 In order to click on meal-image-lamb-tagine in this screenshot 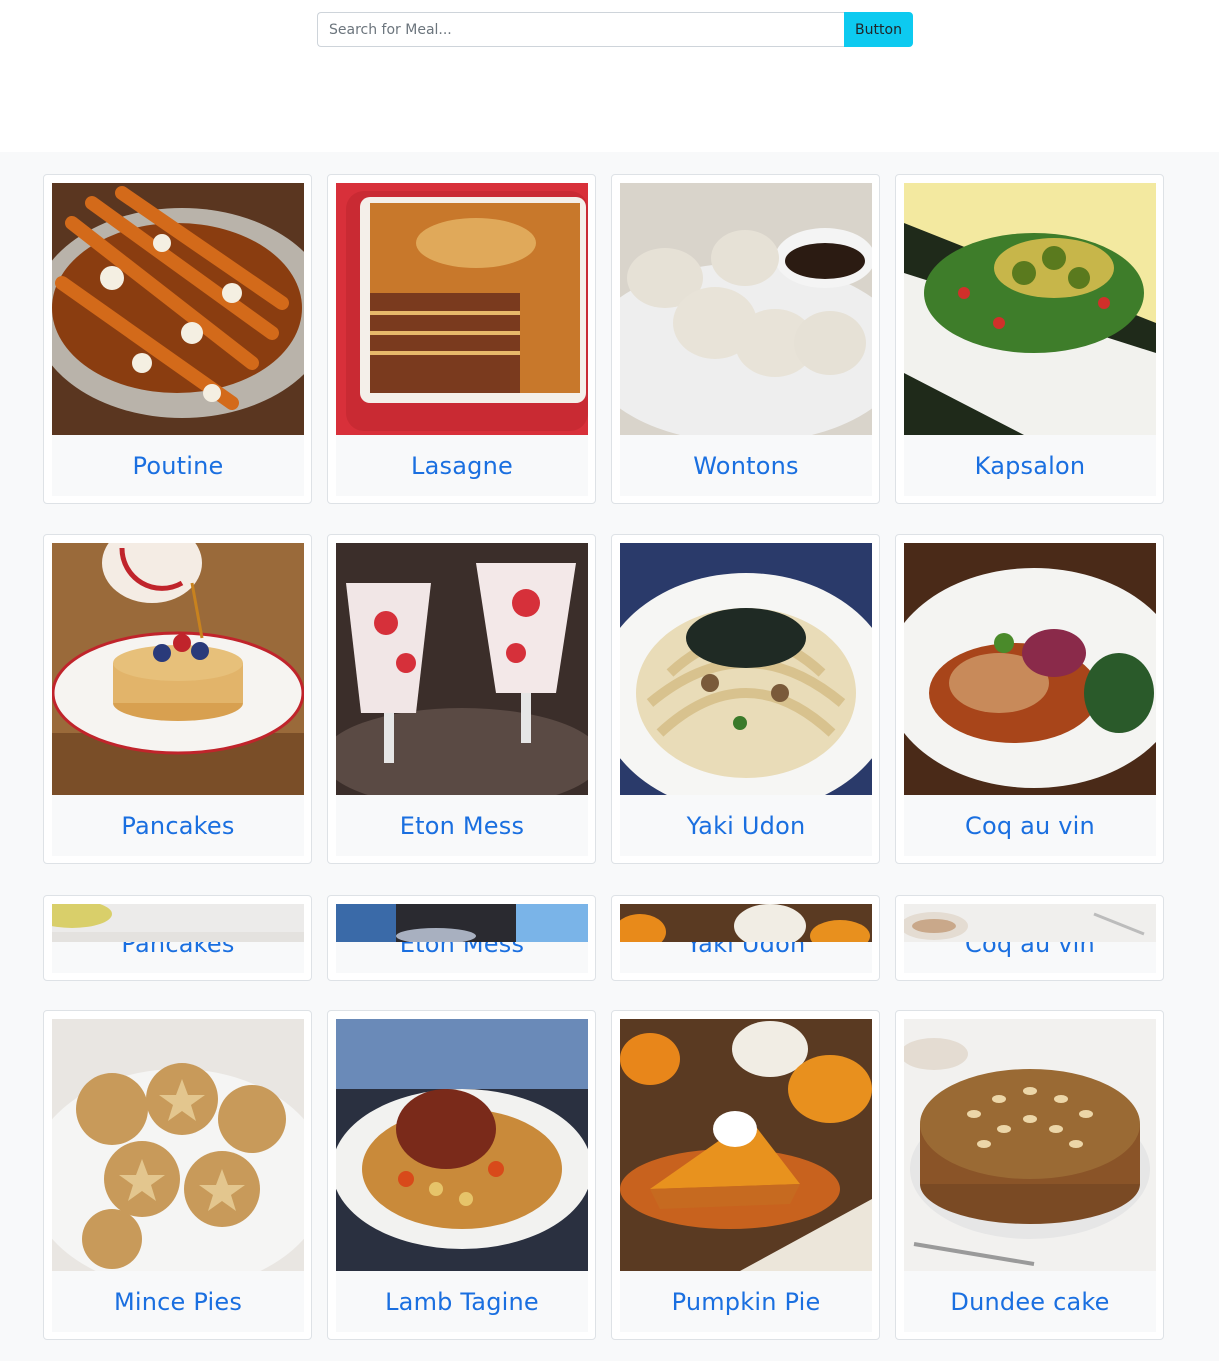, I will do `click(462, 1145)`.